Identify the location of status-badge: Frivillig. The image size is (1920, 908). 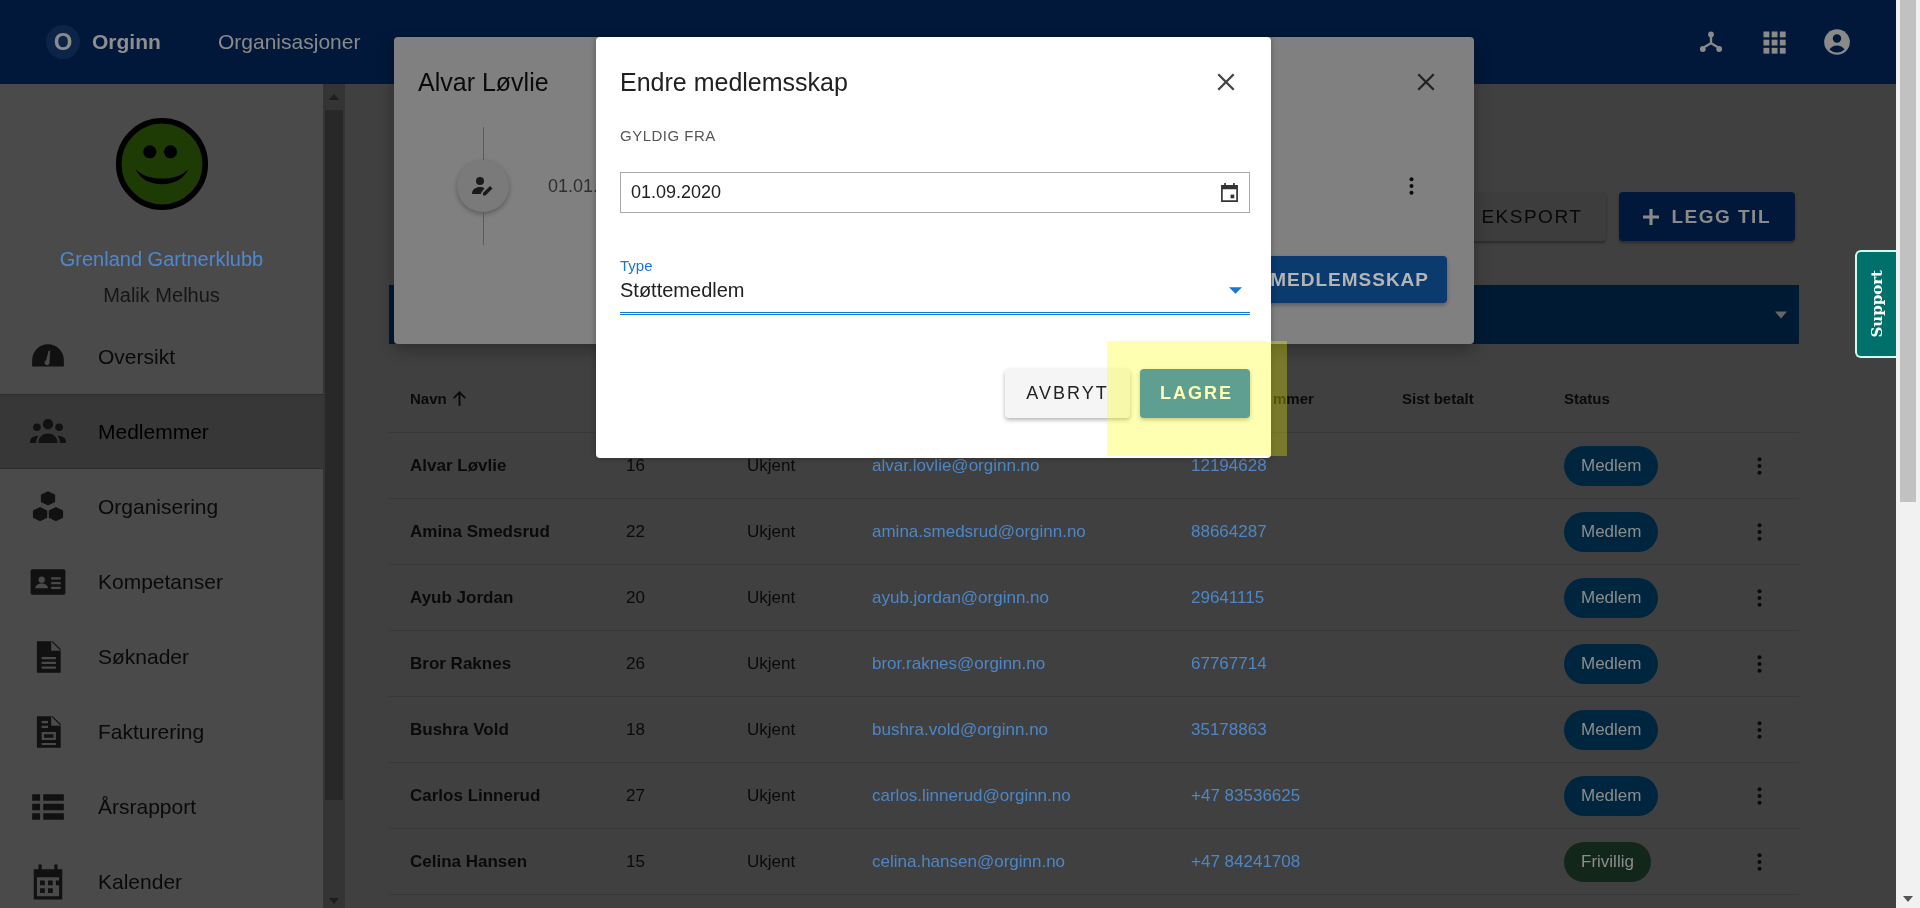
(1607, 861).